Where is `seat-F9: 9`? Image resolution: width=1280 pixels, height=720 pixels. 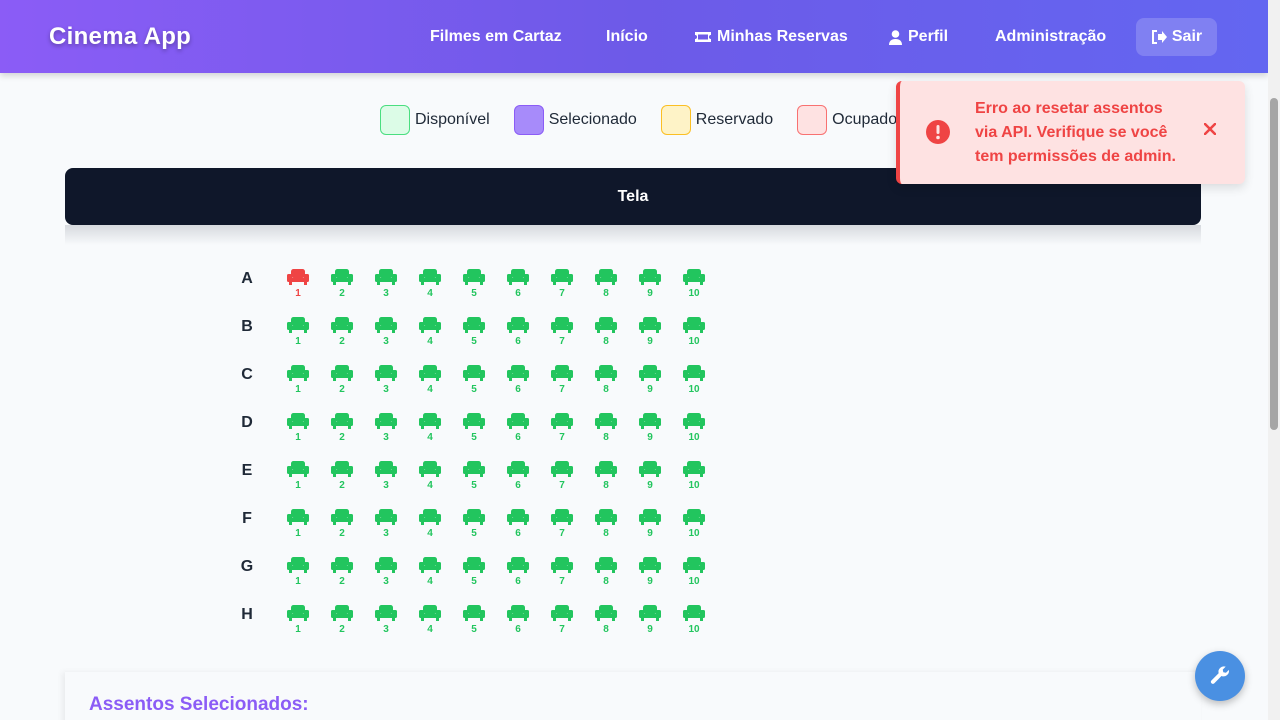 seat-F9: 9 is located at coordinates (650, 526).